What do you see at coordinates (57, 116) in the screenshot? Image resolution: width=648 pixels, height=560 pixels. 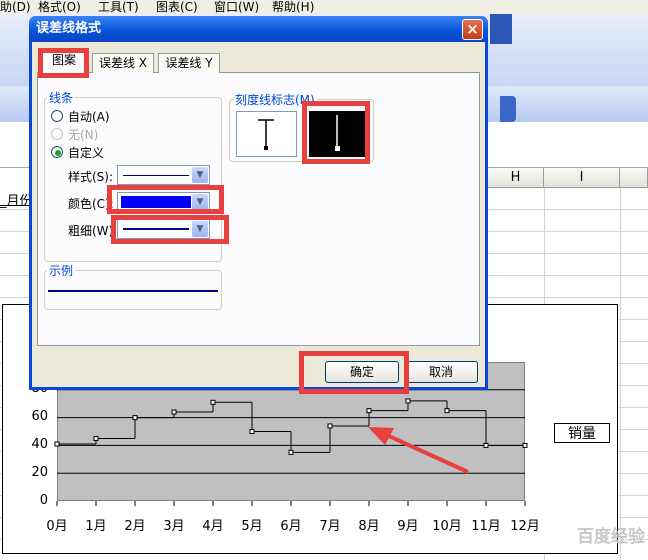 I see `radio-auto` at bounding box center [57, 116].